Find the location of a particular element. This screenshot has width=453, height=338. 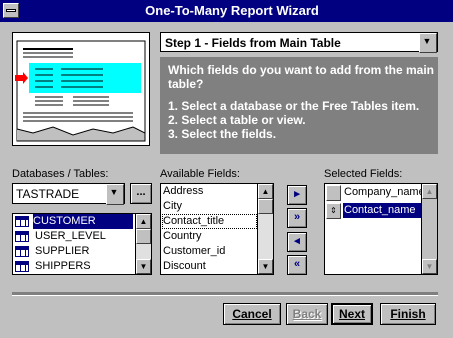

report-preview-graphic is located at coordinates (80, 91).